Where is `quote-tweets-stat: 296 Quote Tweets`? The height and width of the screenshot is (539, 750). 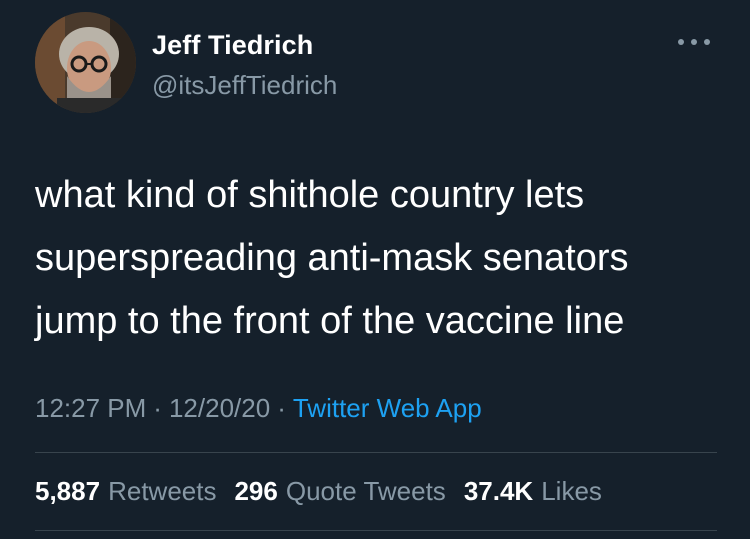
quote-tweets-stat: 296 Quote Tweets is located at coordinates (339, 491).